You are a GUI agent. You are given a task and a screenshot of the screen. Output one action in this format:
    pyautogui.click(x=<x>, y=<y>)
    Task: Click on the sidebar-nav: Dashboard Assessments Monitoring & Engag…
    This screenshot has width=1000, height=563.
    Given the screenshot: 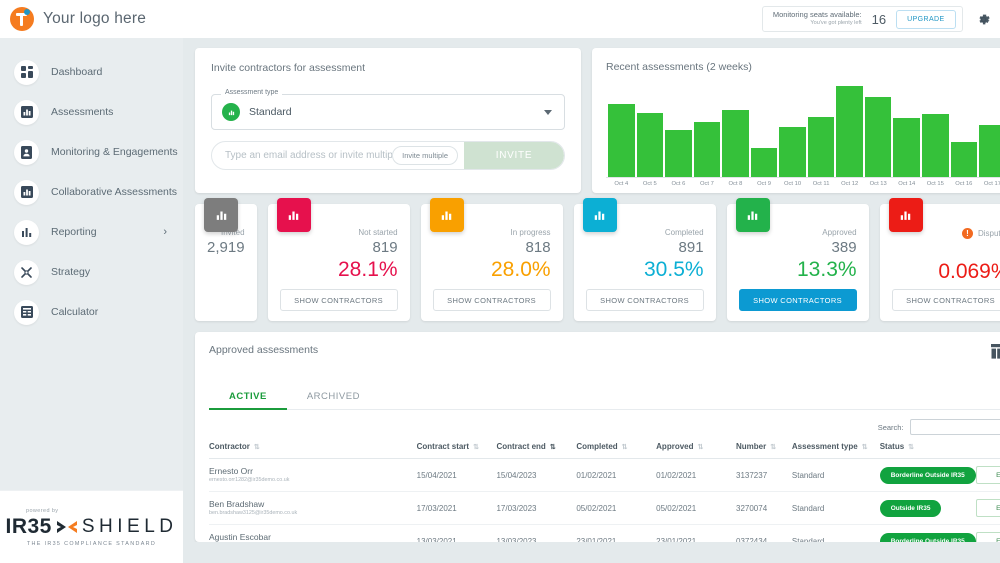 What is the action you would take?
    pyautogui.click(x=91, y=264)
    